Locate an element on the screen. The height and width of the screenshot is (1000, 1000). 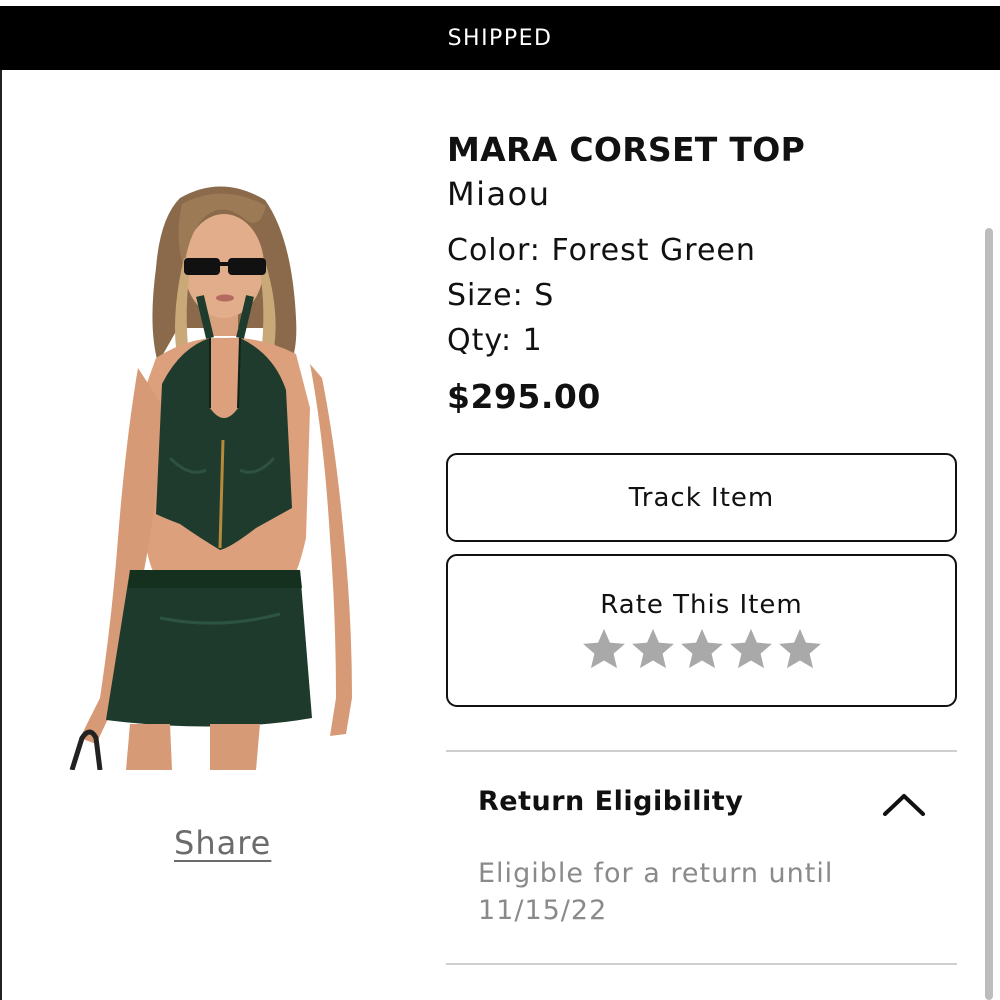
share-link: Share is located at coordinates (222, 843).